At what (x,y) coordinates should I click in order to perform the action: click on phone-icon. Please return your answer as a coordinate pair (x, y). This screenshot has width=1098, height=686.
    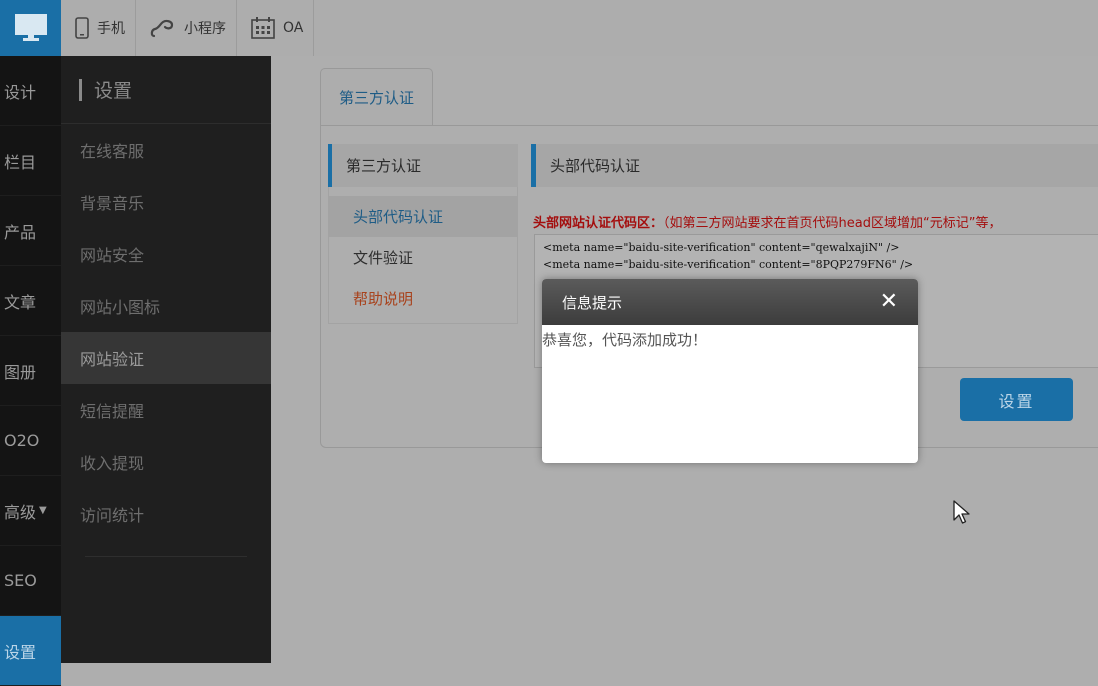
    Looking at the image, I should click on (82, 28).